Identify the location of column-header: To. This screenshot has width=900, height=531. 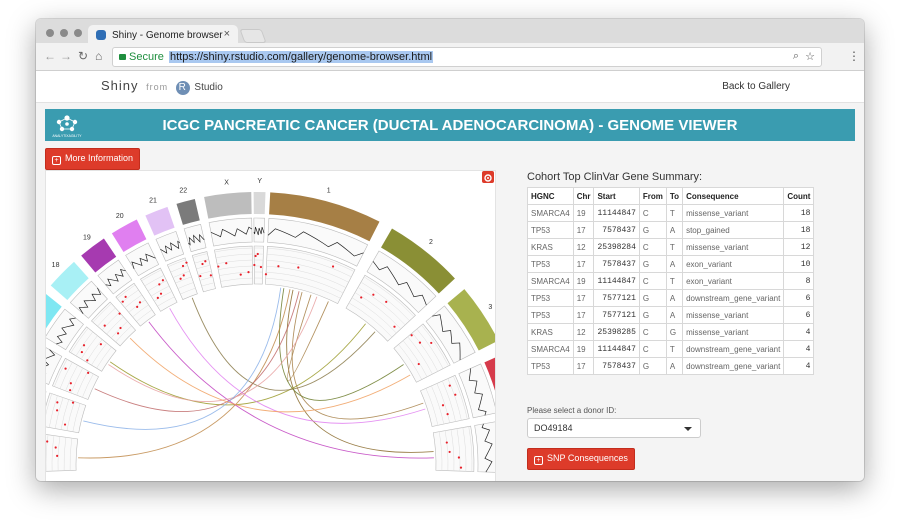
(674, 196).